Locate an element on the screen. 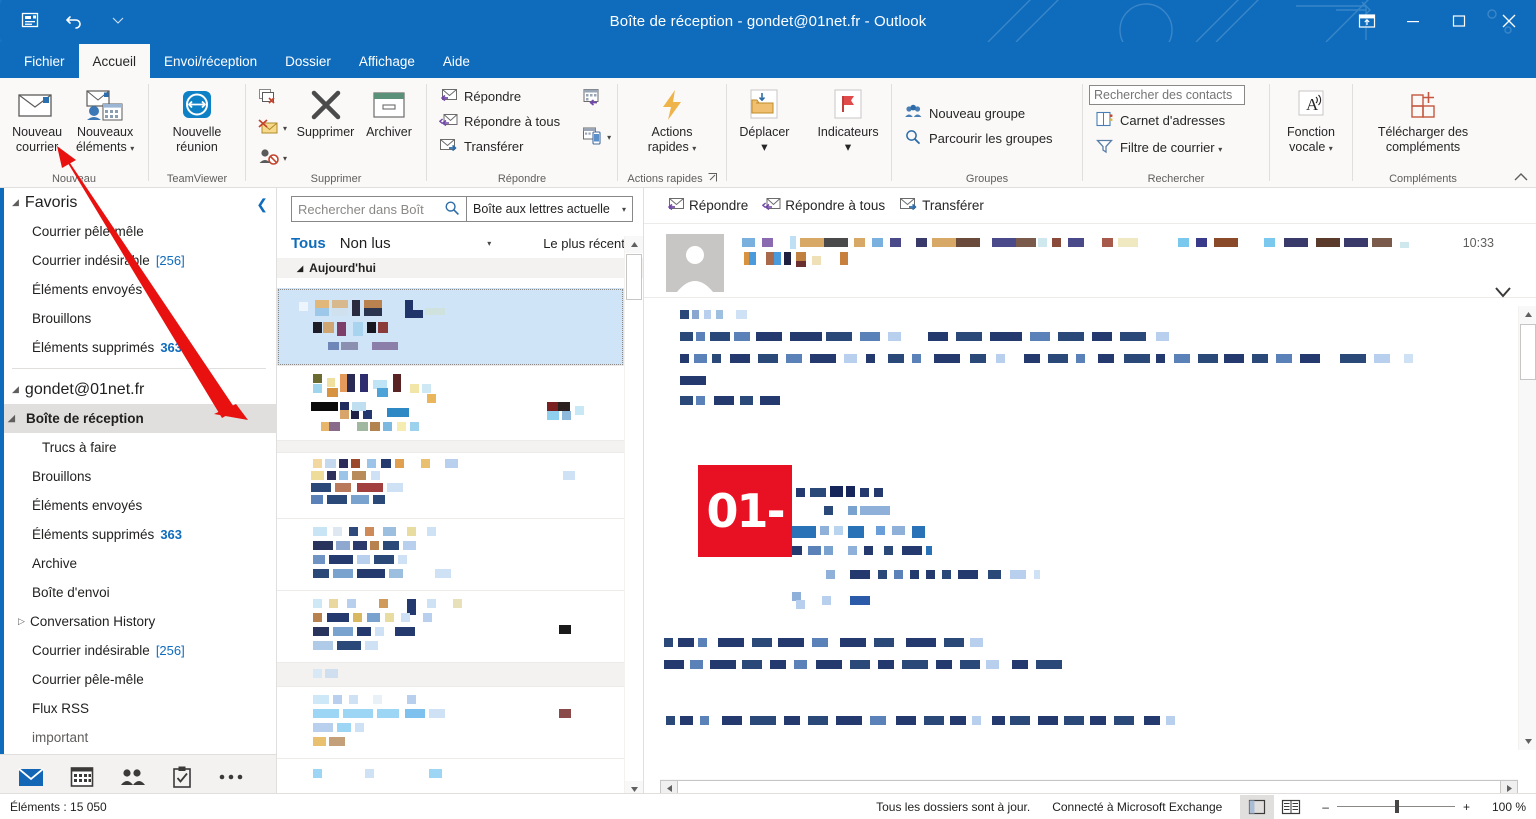 This screenshot has height=819, width=1536. calendar-icon is located at coordinates (82, 777).